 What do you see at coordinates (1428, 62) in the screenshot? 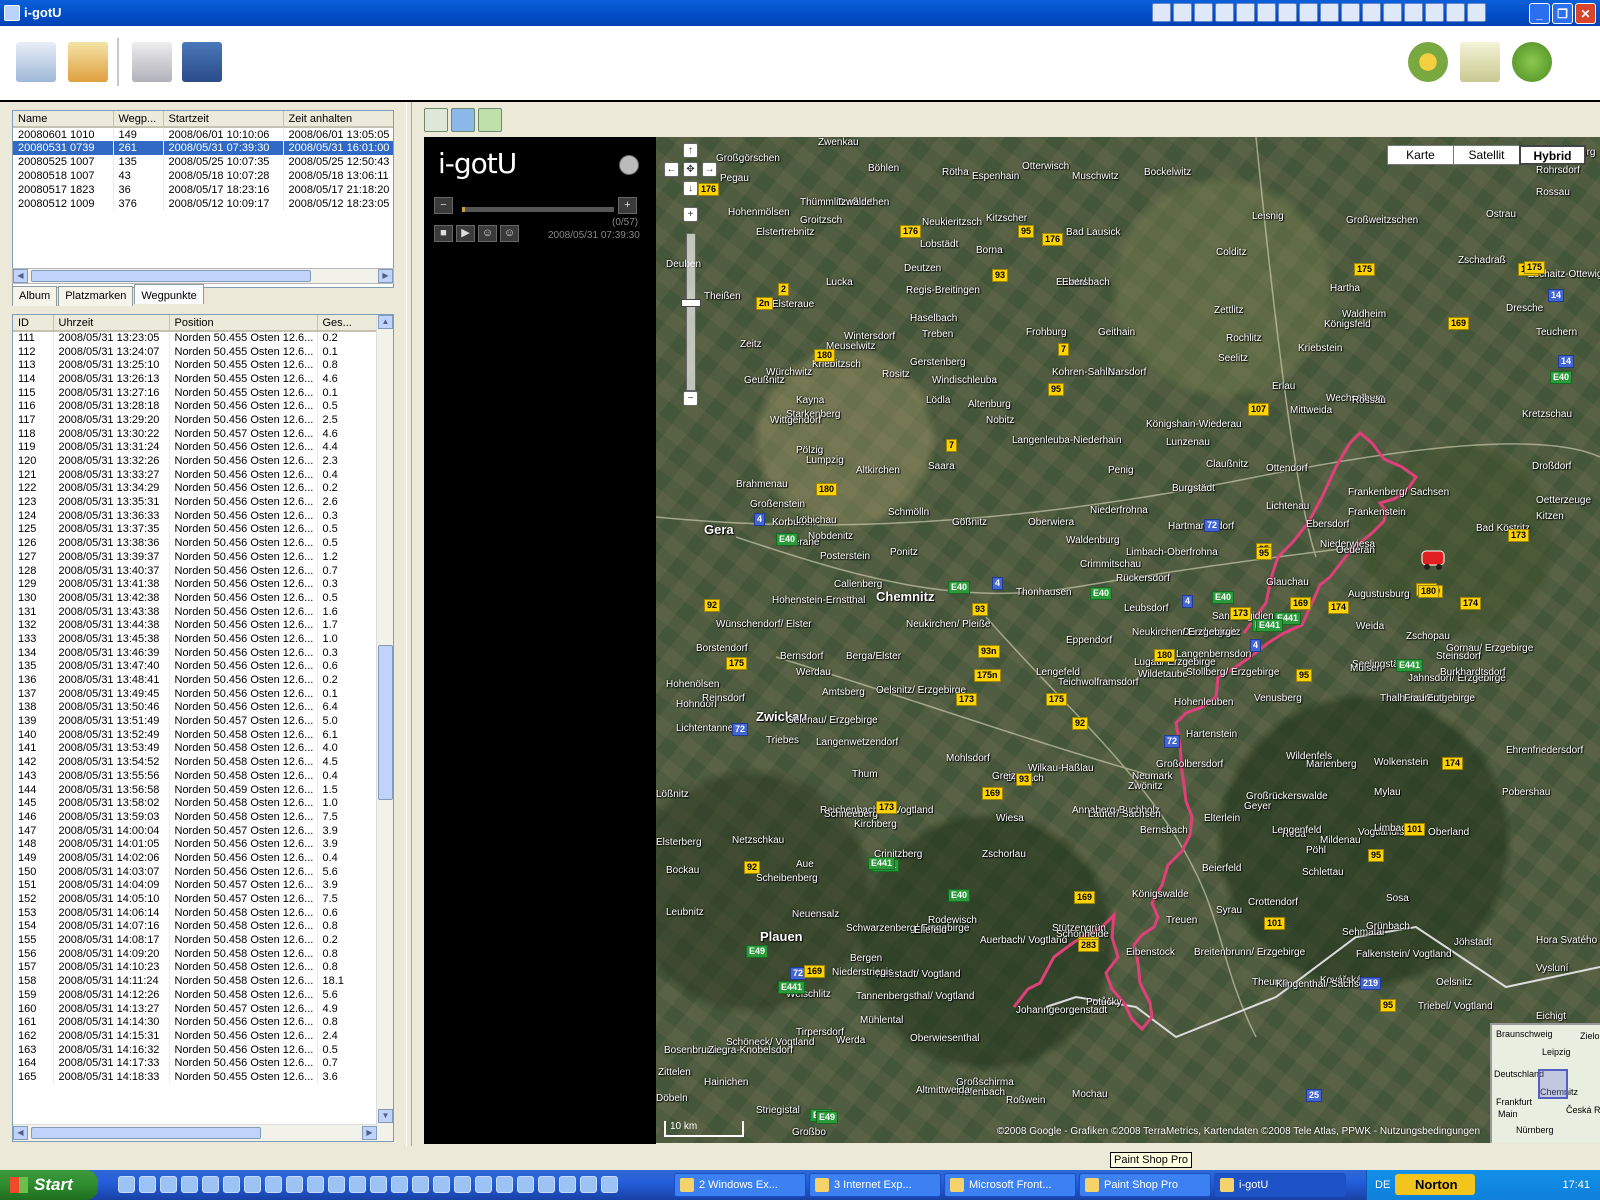
I see `gear-icon` at bounding box center [1428, 62].